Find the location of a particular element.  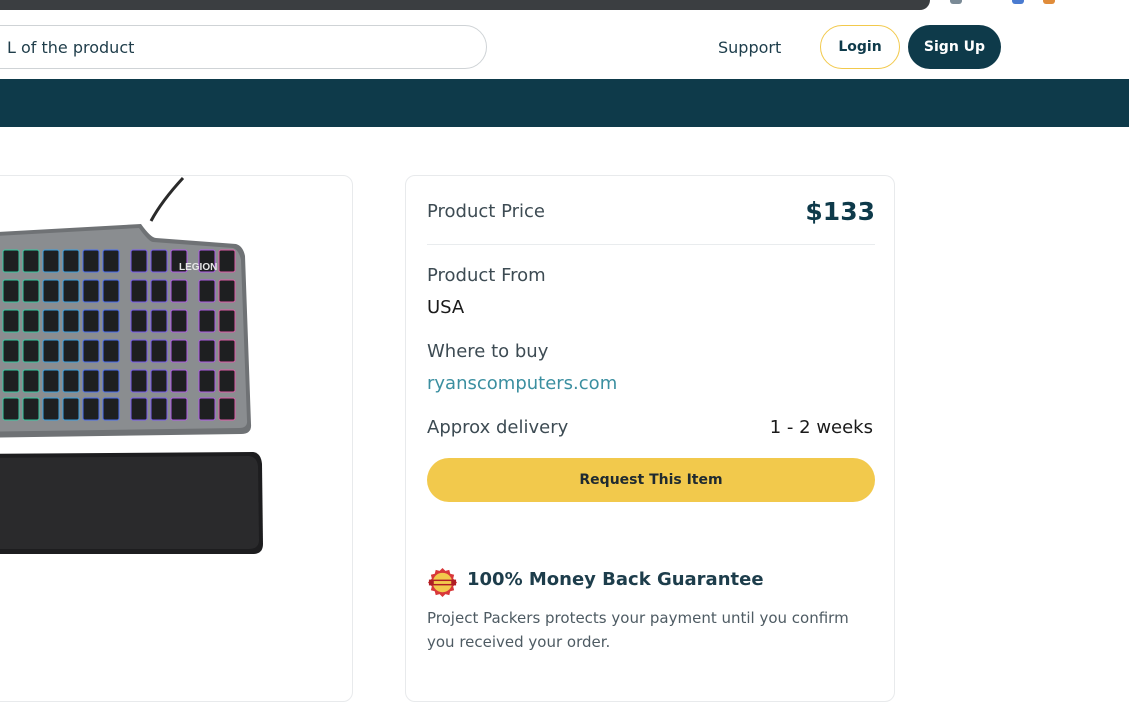

price-value: $133 is located at coordinates (840, 211).